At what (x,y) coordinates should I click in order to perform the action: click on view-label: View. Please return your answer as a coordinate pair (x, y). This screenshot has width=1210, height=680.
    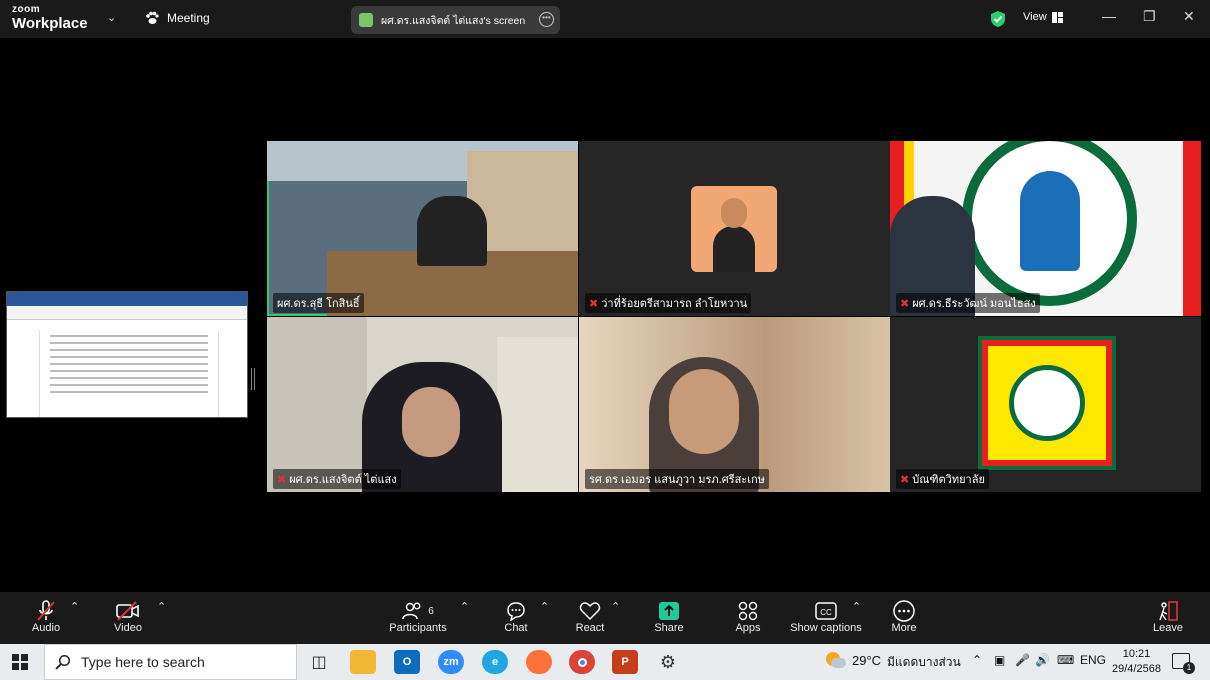
    Looking at the image, I should click on (1035, 17).